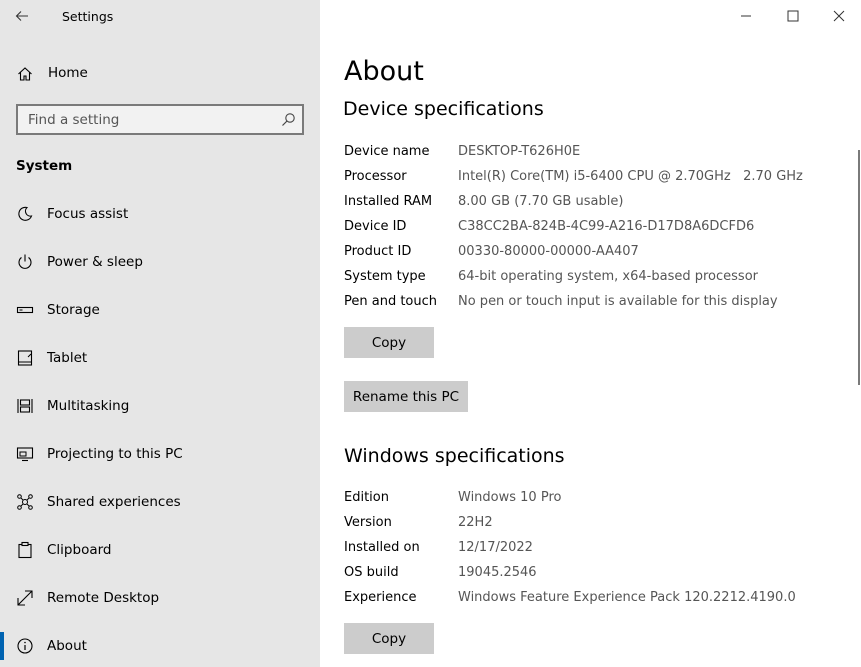  Describe the element at coordinates (160, 214) in the screenshot. I see `sidebar-item-focus-assist: Focus assist` at that location.